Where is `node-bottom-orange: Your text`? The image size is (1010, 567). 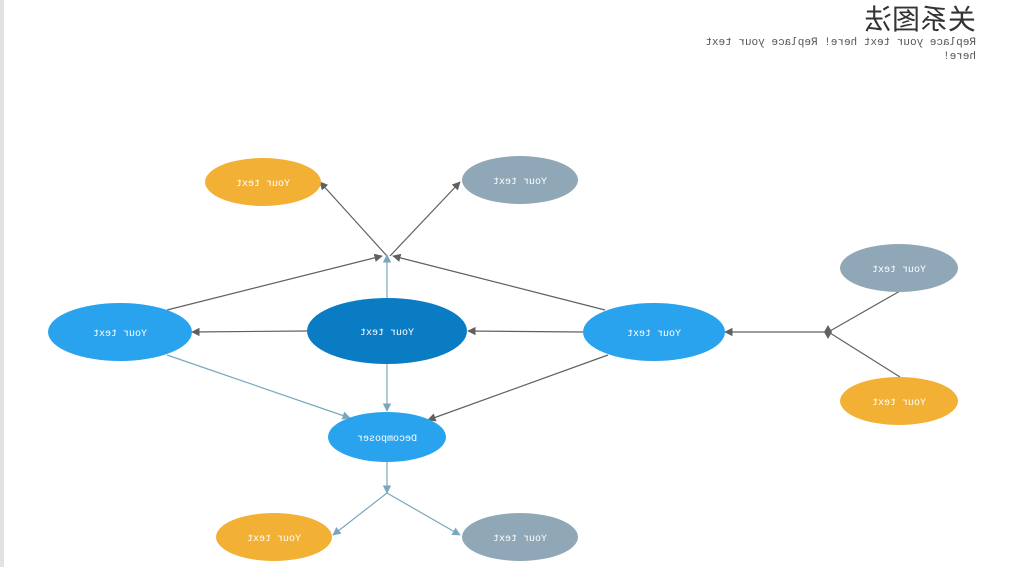
node-bottom-orange: Your text is located at coordinates (274, 537).